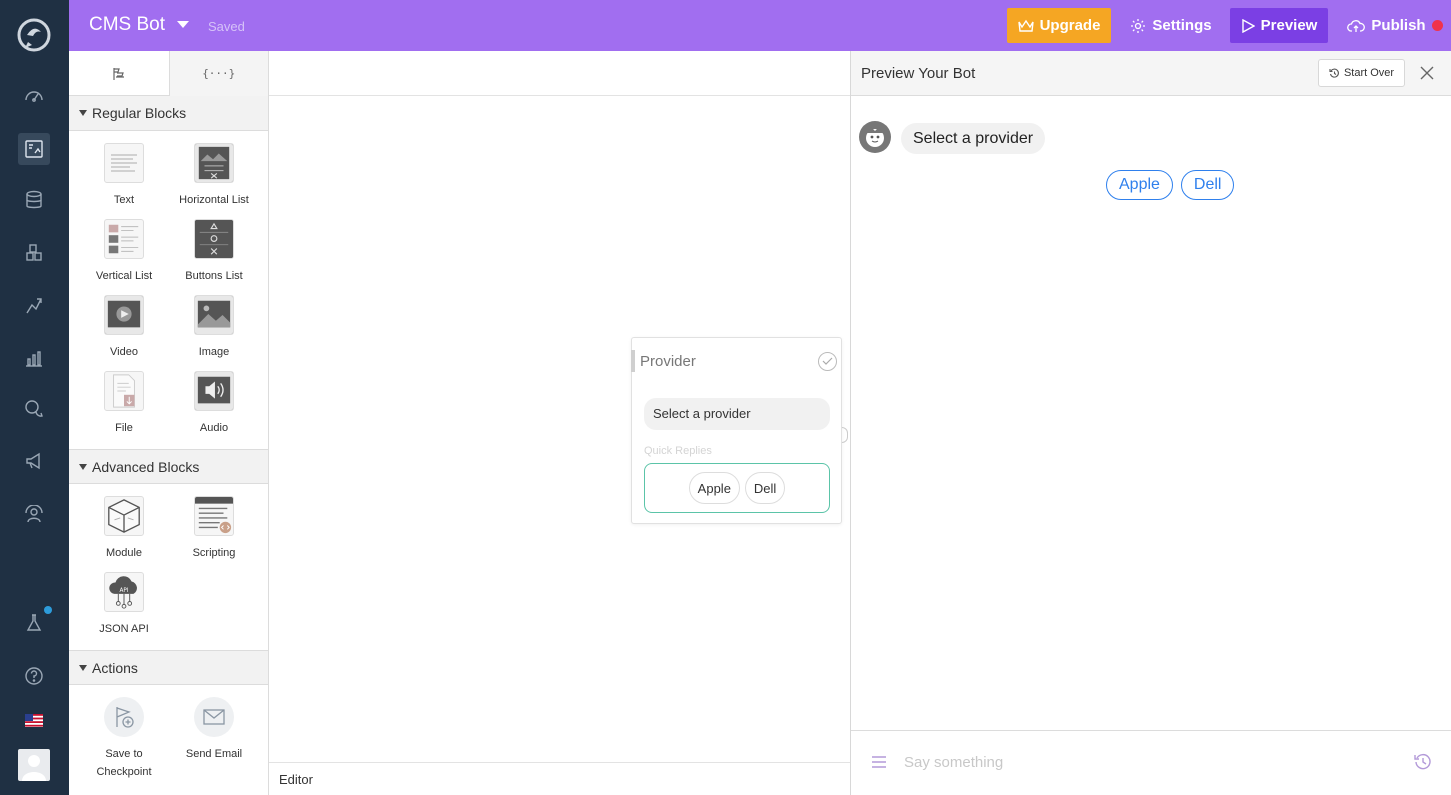  I want to click on quick-replies-label: Quick Replies, so click(678, 451).